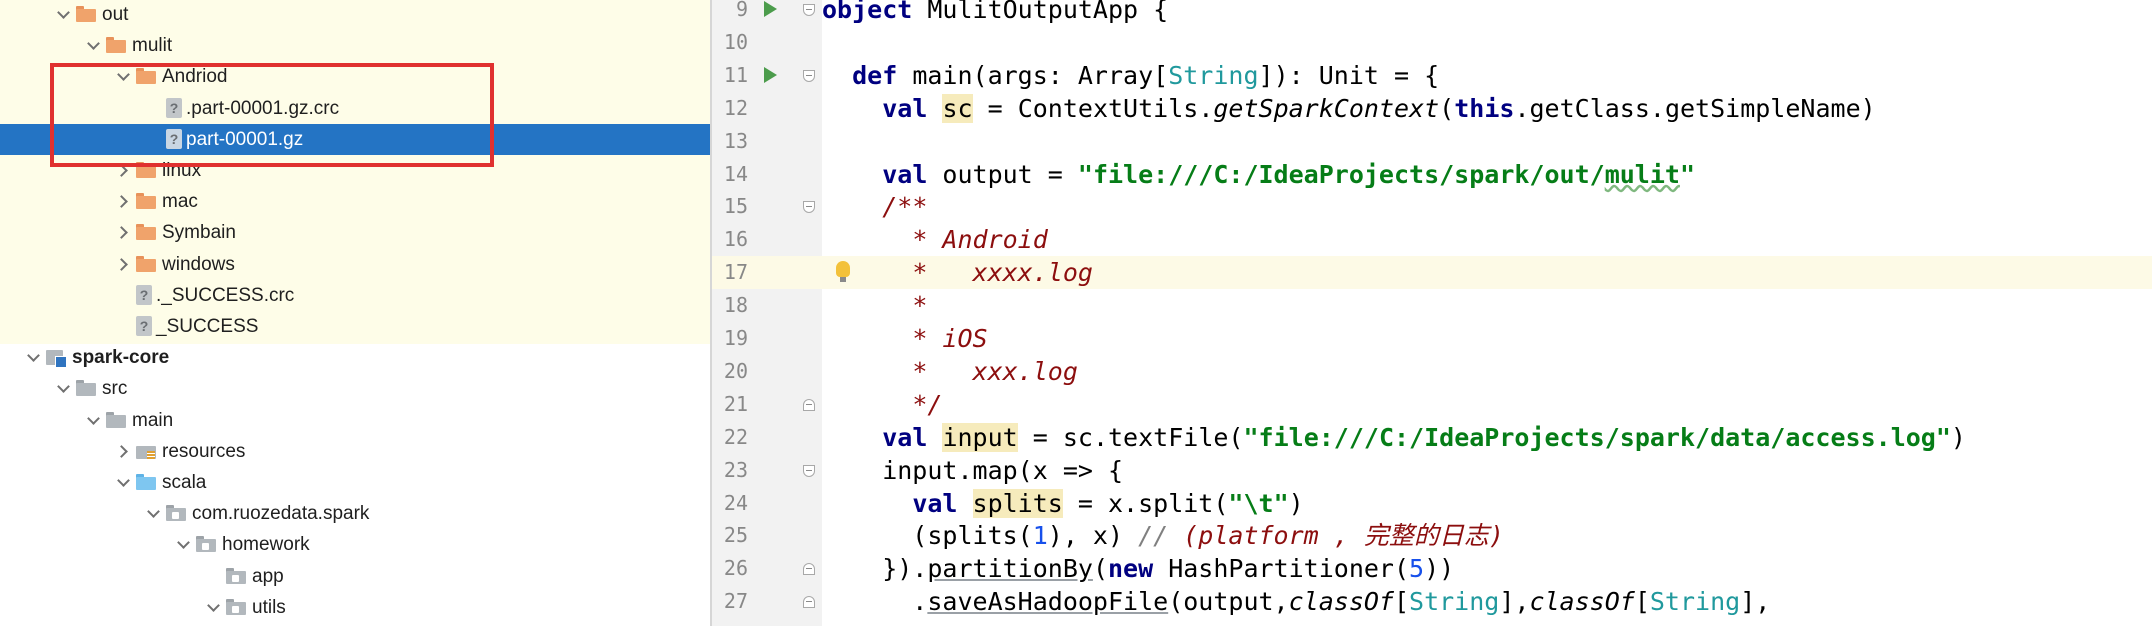 Image resolution: width=2152 pixels, height=626 pixels. I want to click on tree-item-label: resources, so click(204, 451).